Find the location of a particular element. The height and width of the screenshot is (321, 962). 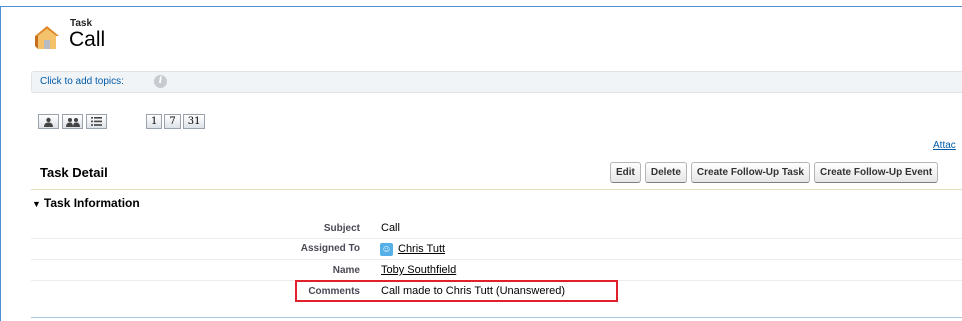

list-view-icon is located at coordinates (96, 121).